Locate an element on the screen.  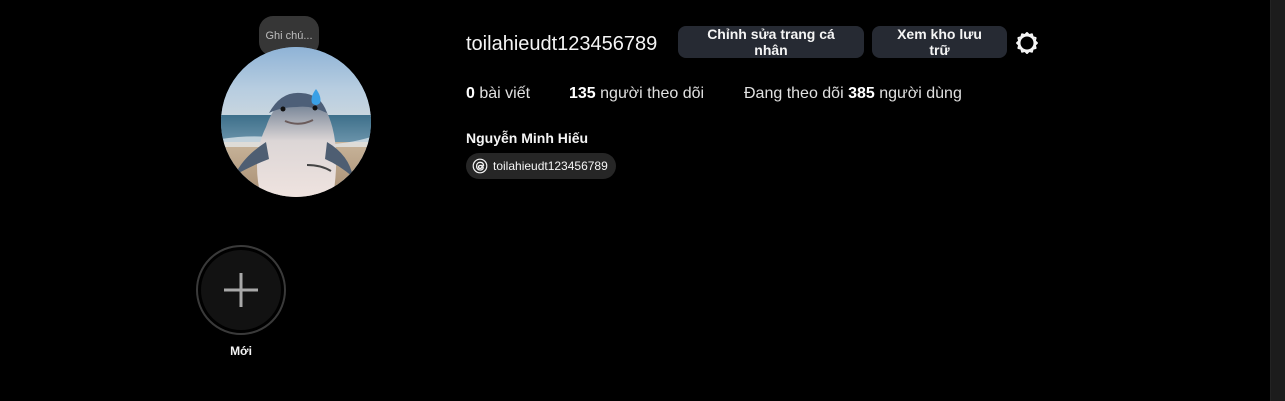
following-label: người dùng is located at coordinates (920, 93).